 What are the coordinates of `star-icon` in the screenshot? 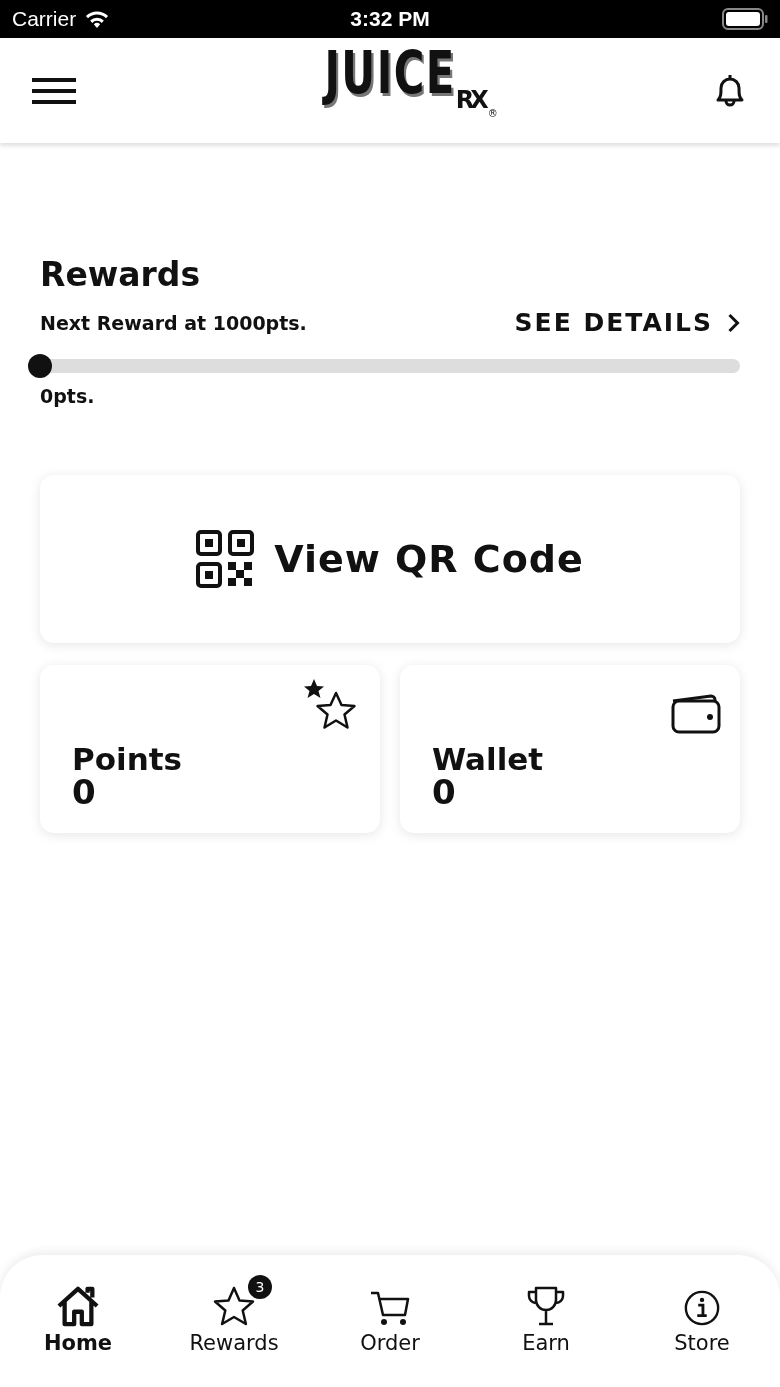 It's located at (234, 1306).